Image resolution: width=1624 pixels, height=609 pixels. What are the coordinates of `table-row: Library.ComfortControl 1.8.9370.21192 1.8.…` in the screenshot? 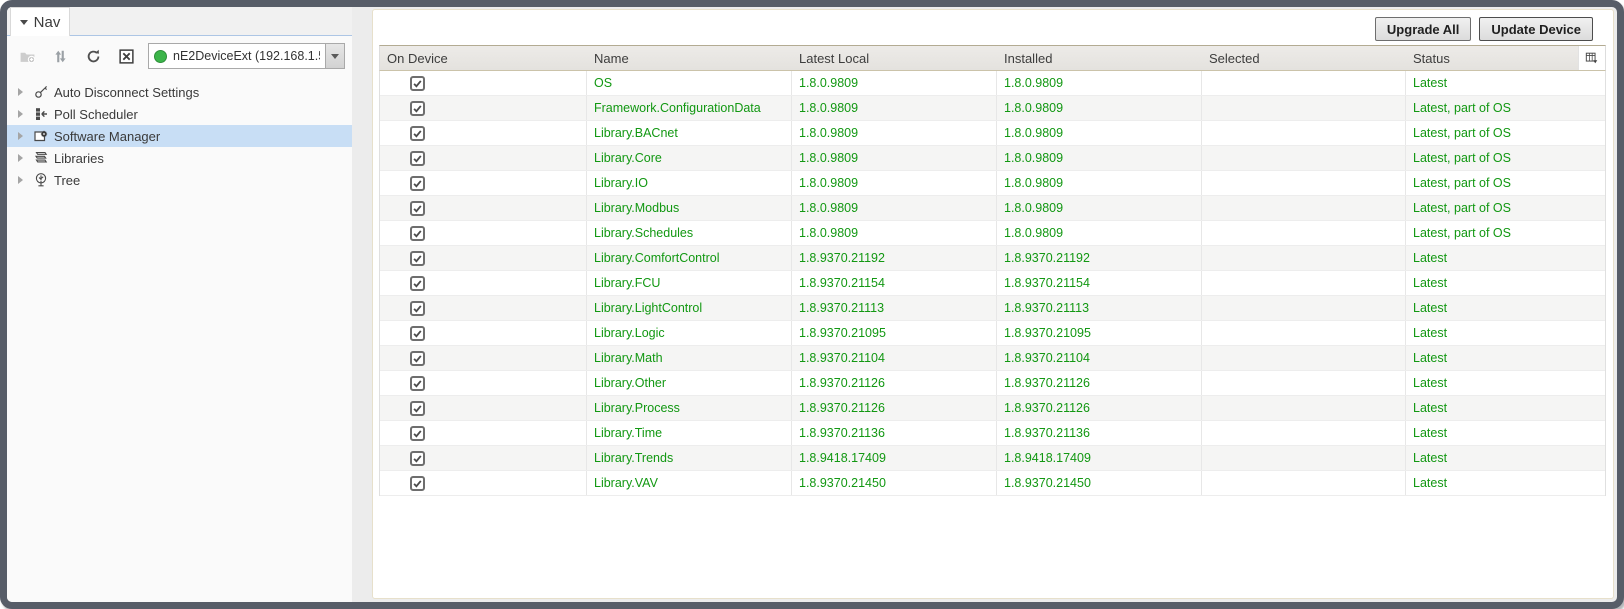 It's located at (992, 258).